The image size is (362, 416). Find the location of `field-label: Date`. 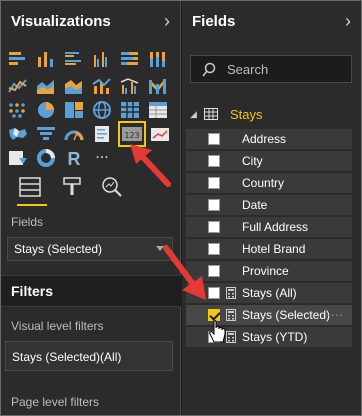

field-label: Date is located at coordinates (255, 205).